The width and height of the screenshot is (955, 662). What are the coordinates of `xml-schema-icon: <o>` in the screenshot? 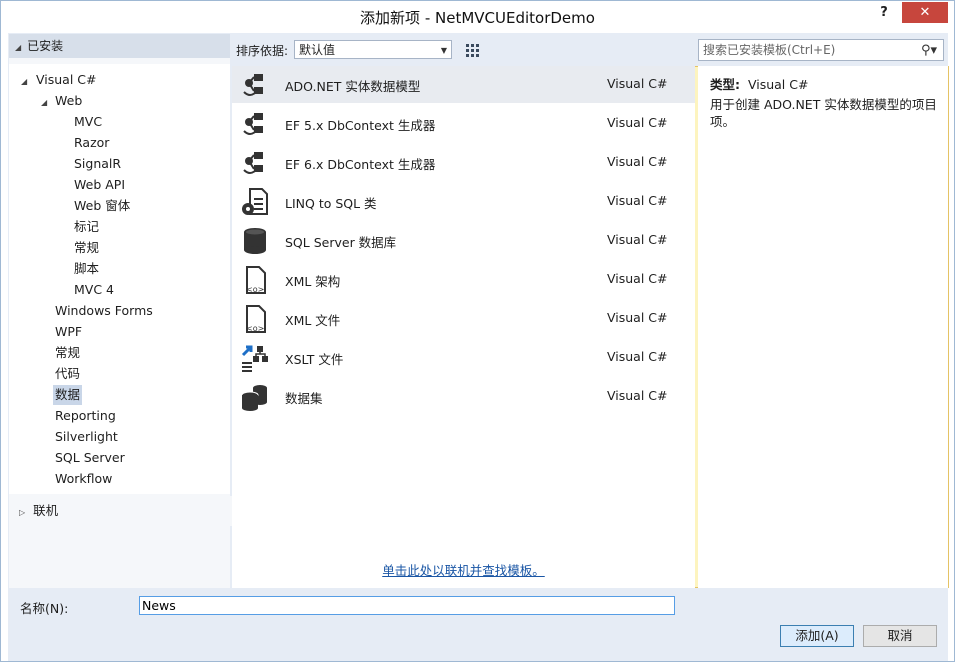 It's located at (256, 280).